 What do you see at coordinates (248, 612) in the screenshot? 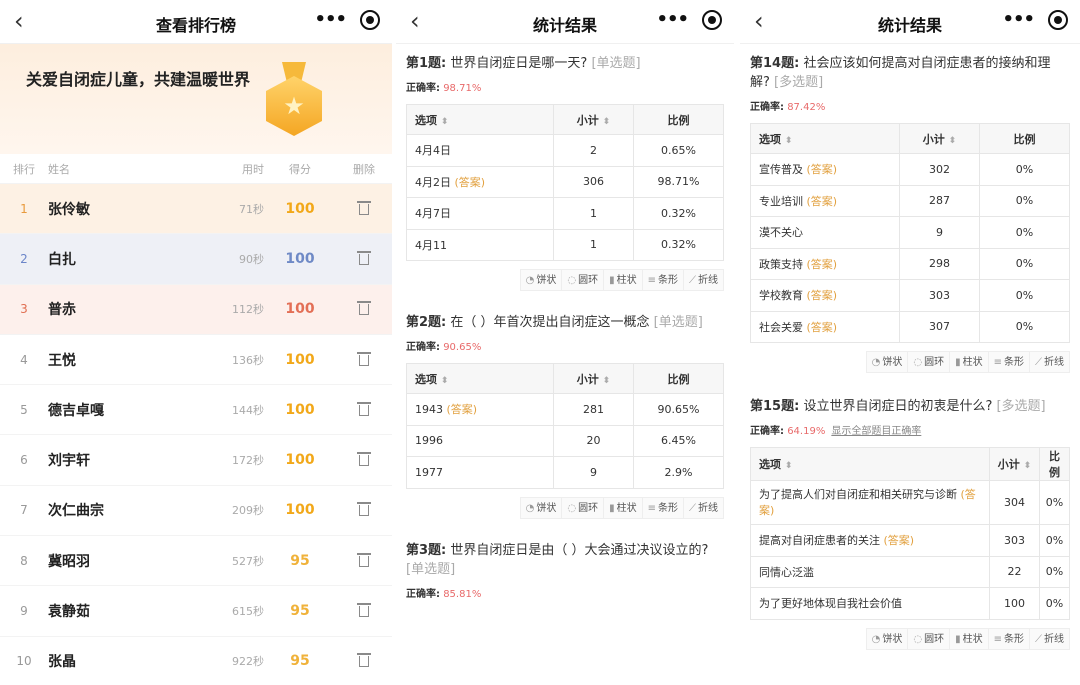
I see `row-time: 615秒` at bounding box center [248, 612].